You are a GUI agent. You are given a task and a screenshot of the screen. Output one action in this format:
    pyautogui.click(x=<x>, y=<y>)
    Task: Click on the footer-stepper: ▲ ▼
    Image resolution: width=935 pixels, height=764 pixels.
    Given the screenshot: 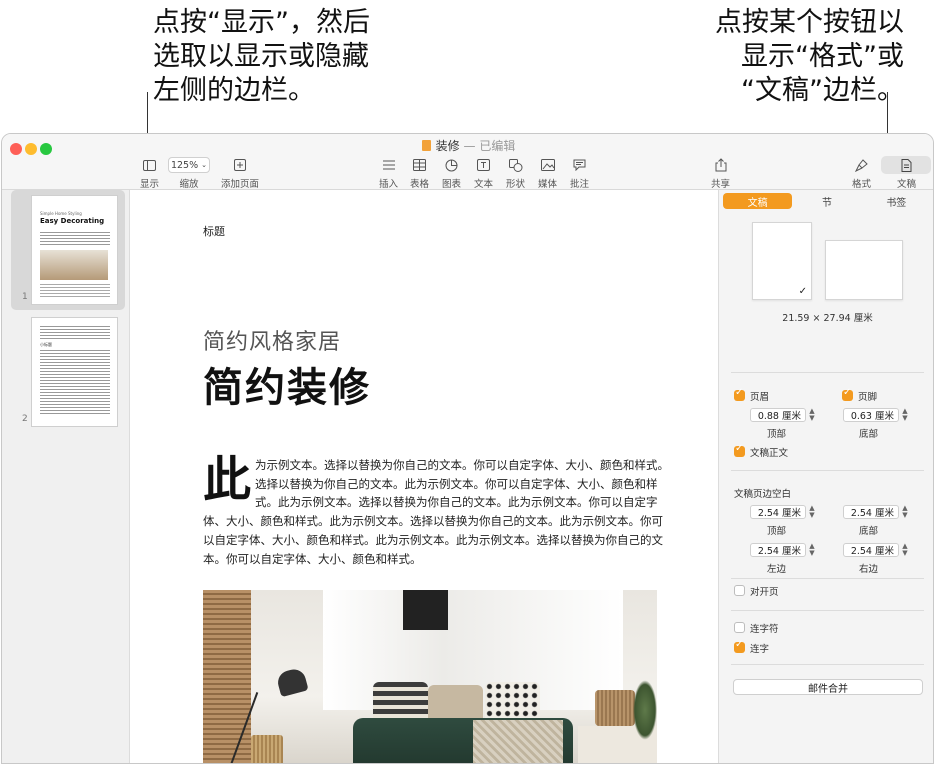 What is the action you would take?
    pyautogui.click(x=905, y=415)
    